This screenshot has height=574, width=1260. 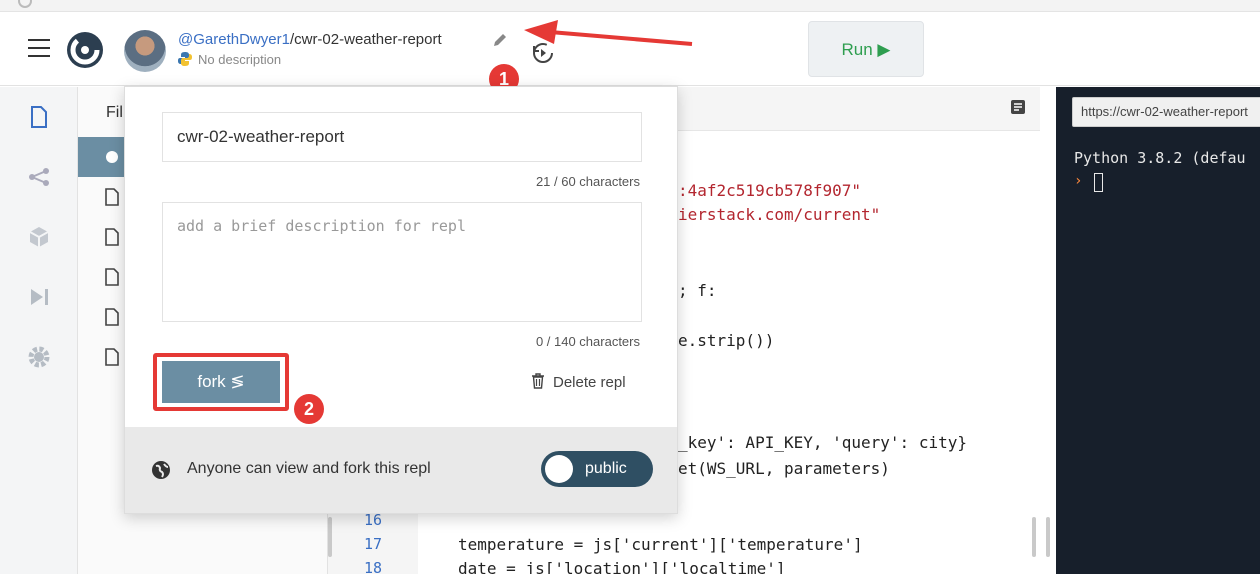 I want to click on code-line: :4af2c519cb578f907", so click(x=770, y=190).